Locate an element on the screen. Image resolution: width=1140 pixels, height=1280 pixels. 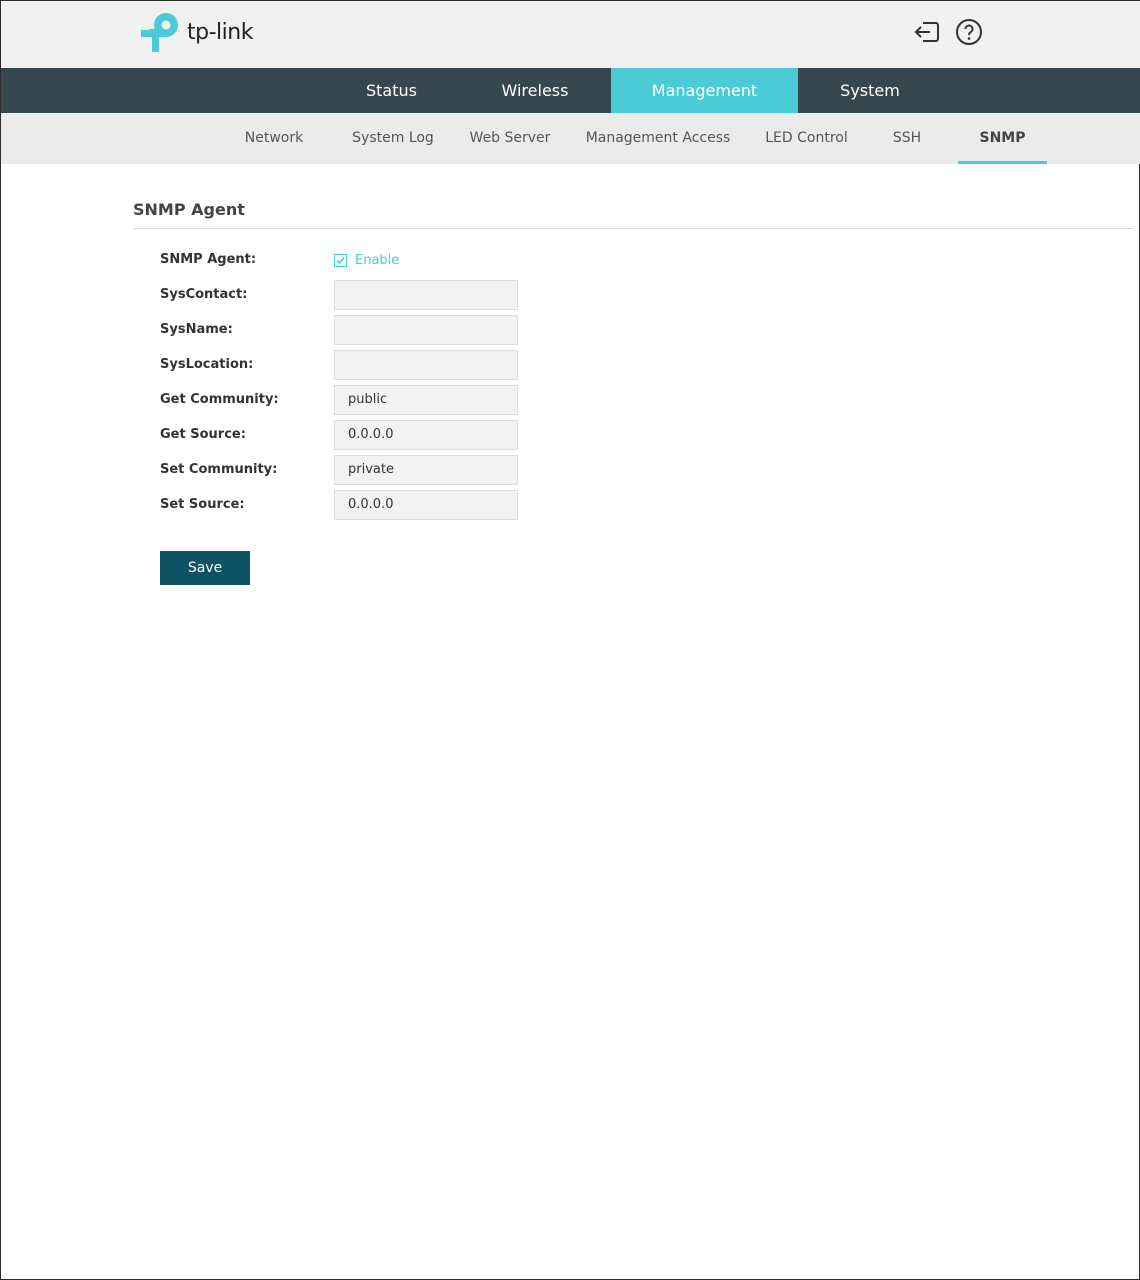
tp-link-logo: tp-link is located at coordinates (196, 32).